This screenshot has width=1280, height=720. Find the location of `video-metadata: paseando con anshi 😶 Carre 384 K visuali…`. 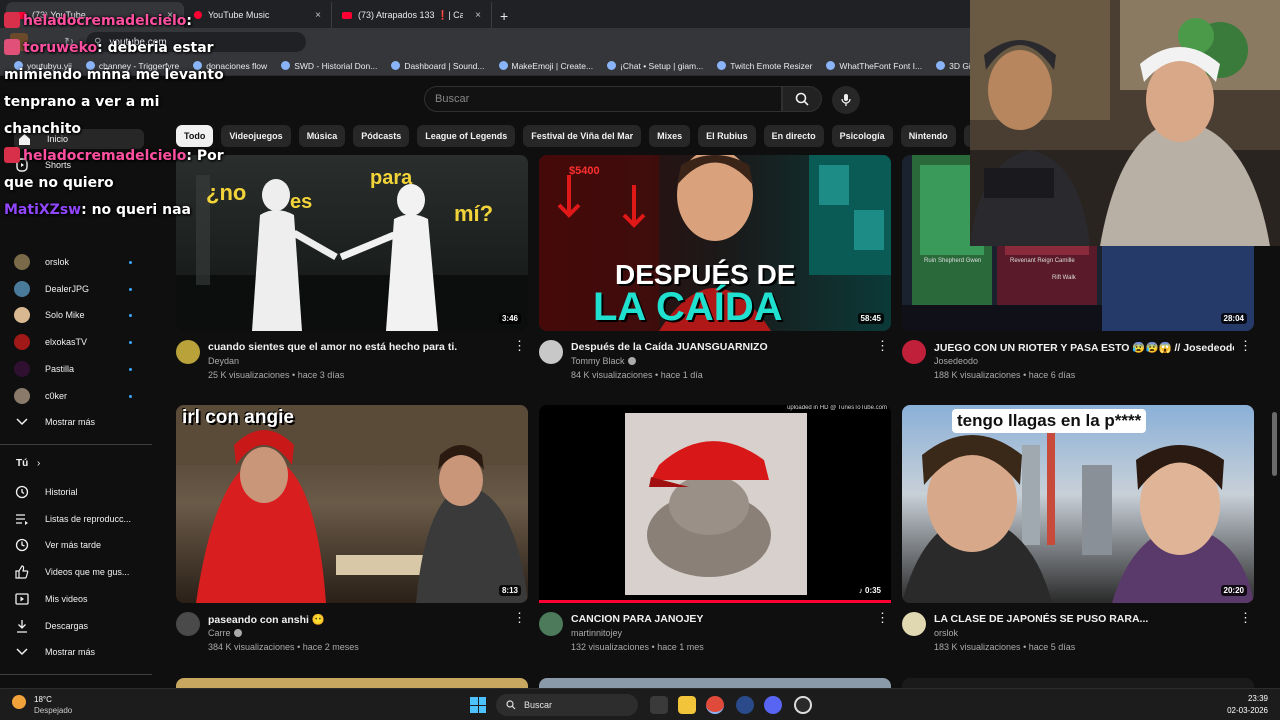

video-metadata: paseando con anshi 😶 Carre 384 K visuali… is located at coordinates (352, 636).